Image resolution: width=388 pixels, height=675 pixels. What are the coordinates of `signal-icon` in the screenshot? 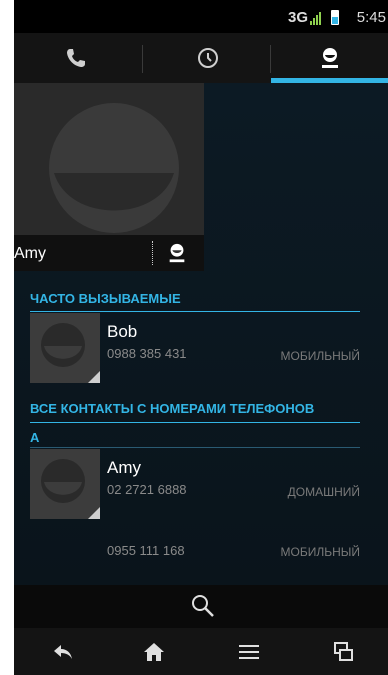 It's located at (315, 18).